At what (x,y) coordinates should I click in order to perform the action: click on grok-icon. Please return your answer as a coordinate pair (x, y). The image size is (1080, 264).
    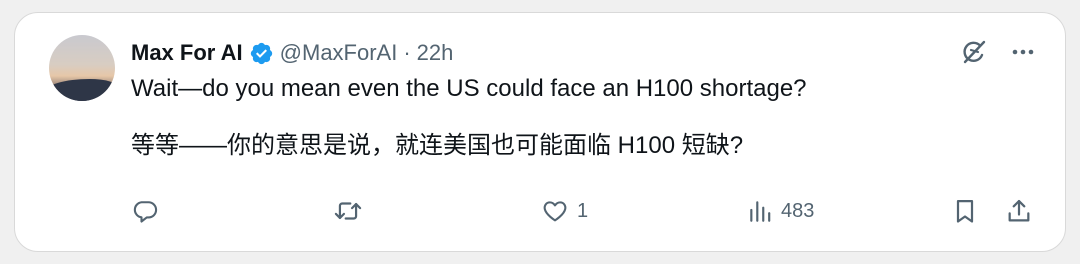
    Looking at the image, I should click on (974, 52).